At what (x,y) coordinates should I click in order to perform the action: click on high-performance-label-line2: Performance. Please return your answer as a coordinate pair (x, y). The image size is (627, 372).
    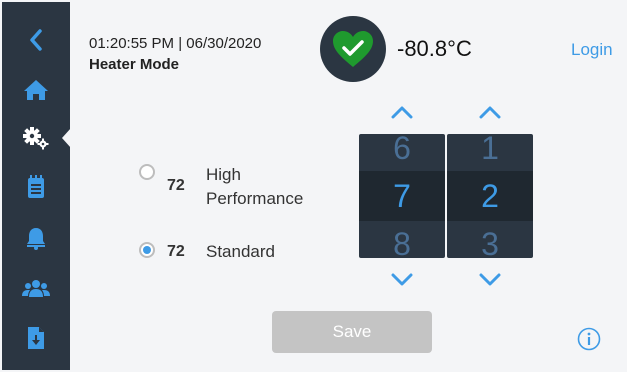
    Looking at the image, I should click on (255, 198).